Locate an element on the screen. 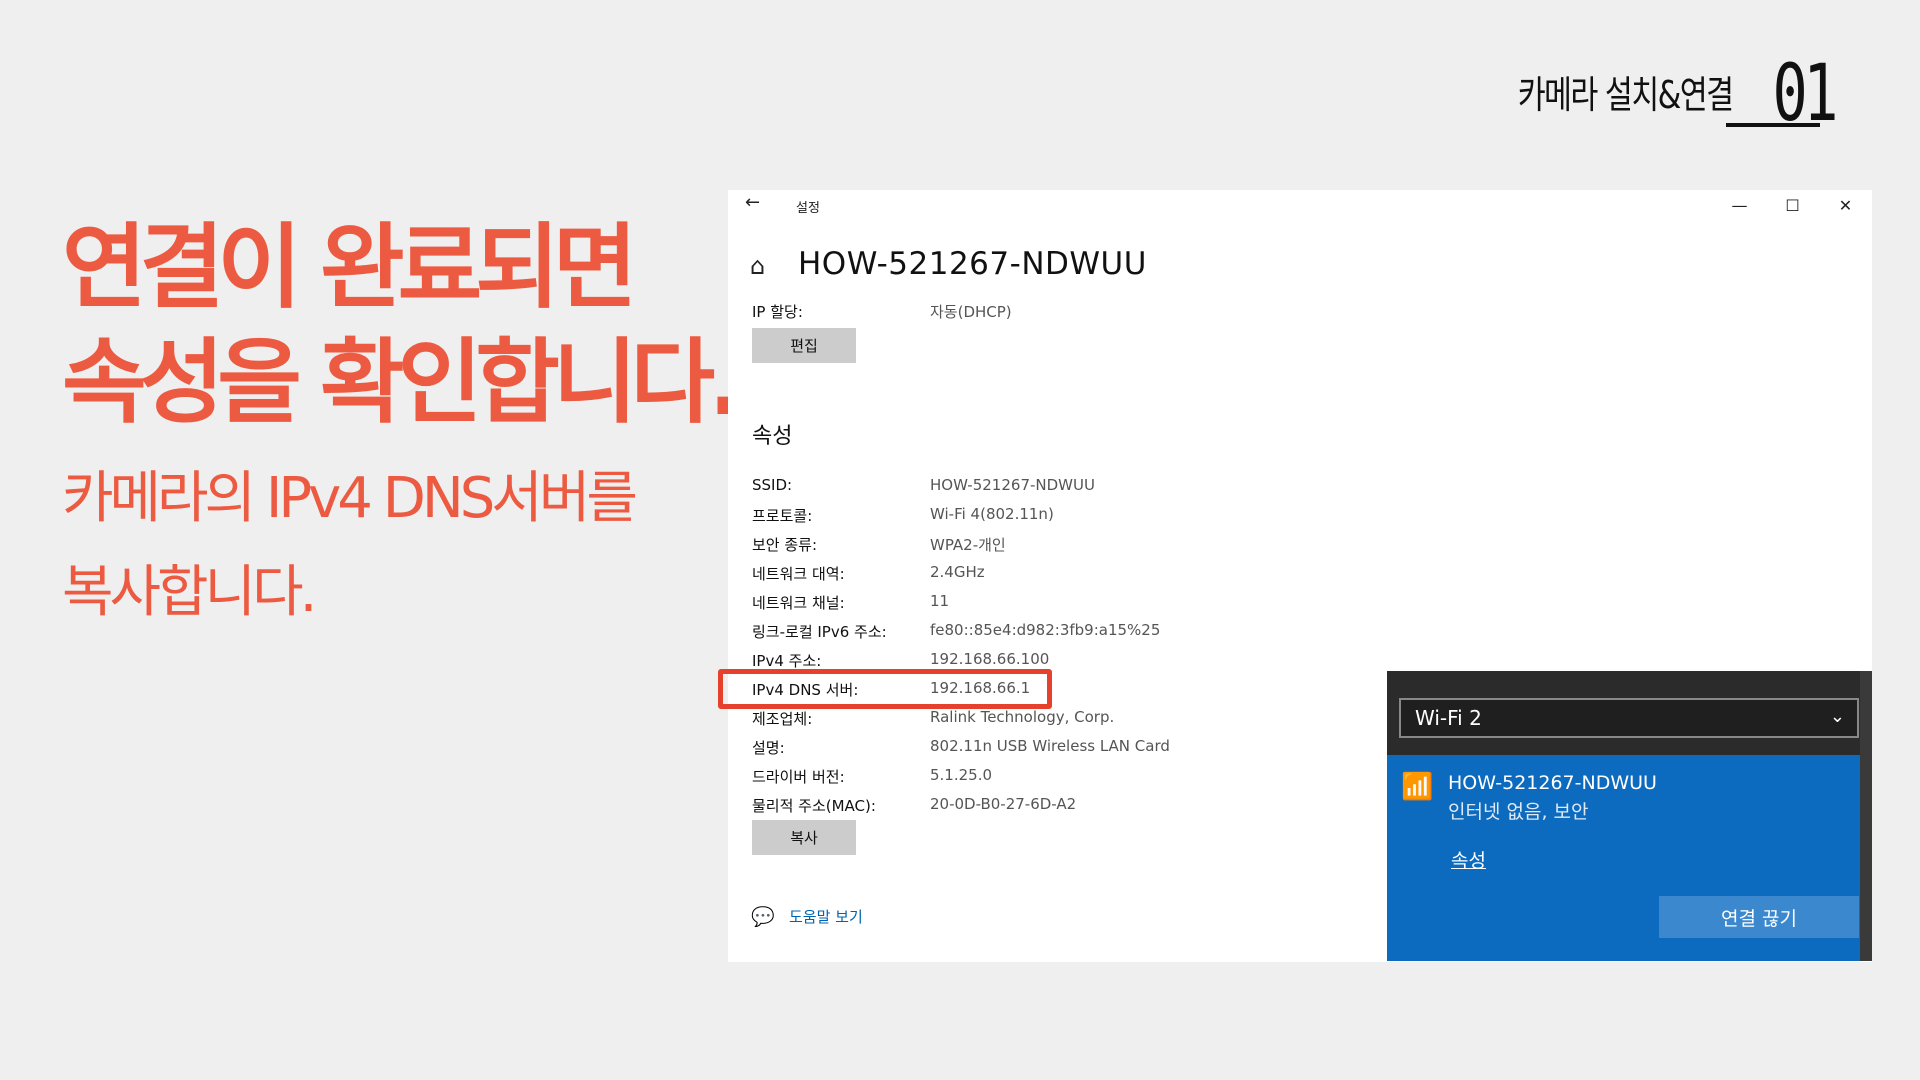 The height and width of the screenshot is (1080, 1920). property-value: 5.1.25.0 is located at coordinates (961, 775).